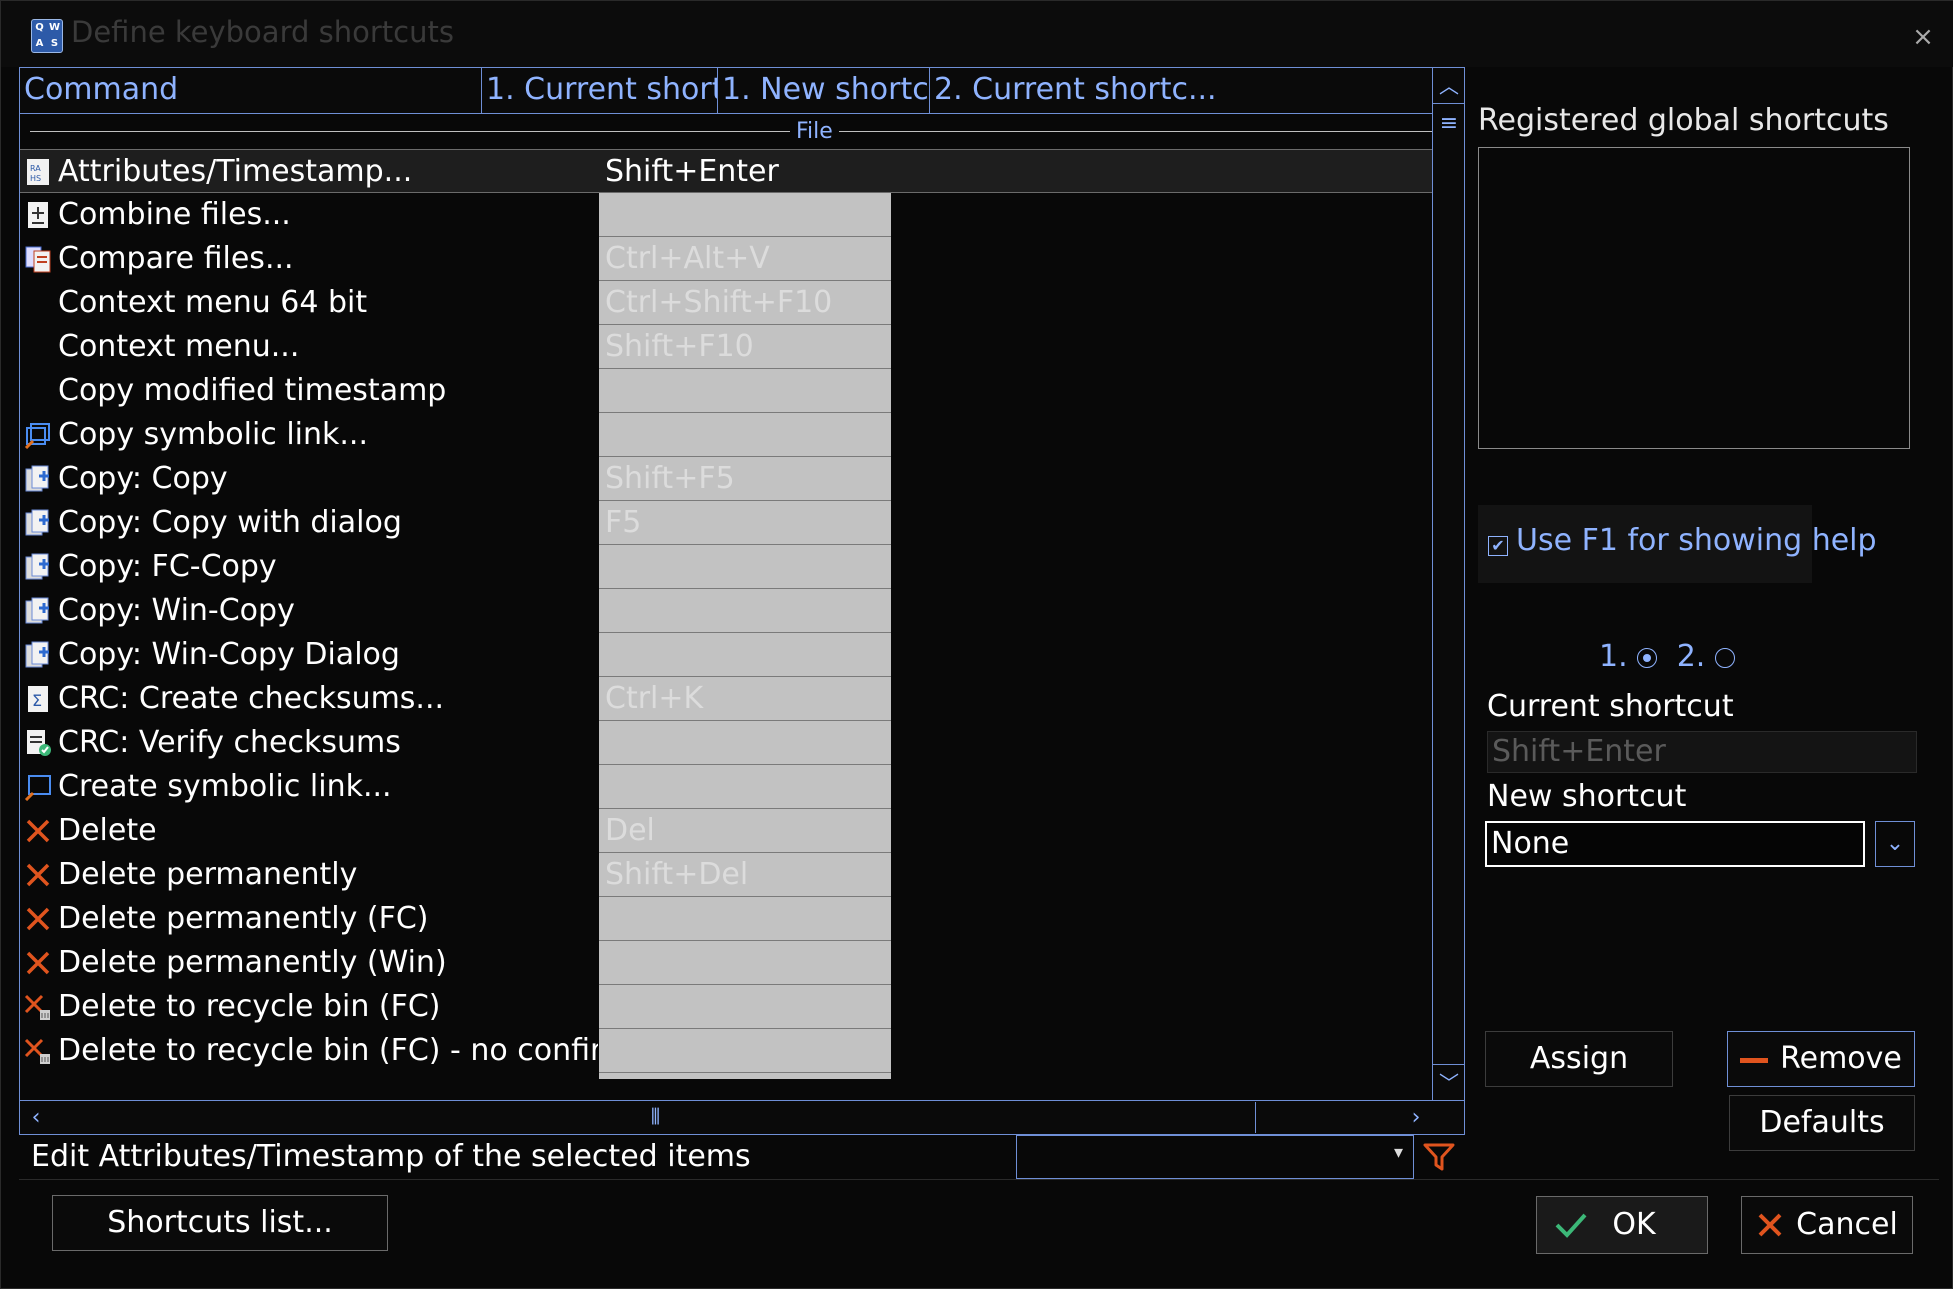 The image size is (1953, 1289). What do you see at coordinates (1694, 298) in the screenshot?
I see `registered-global-shortcuts-list` at bounding box center [1694, 298].